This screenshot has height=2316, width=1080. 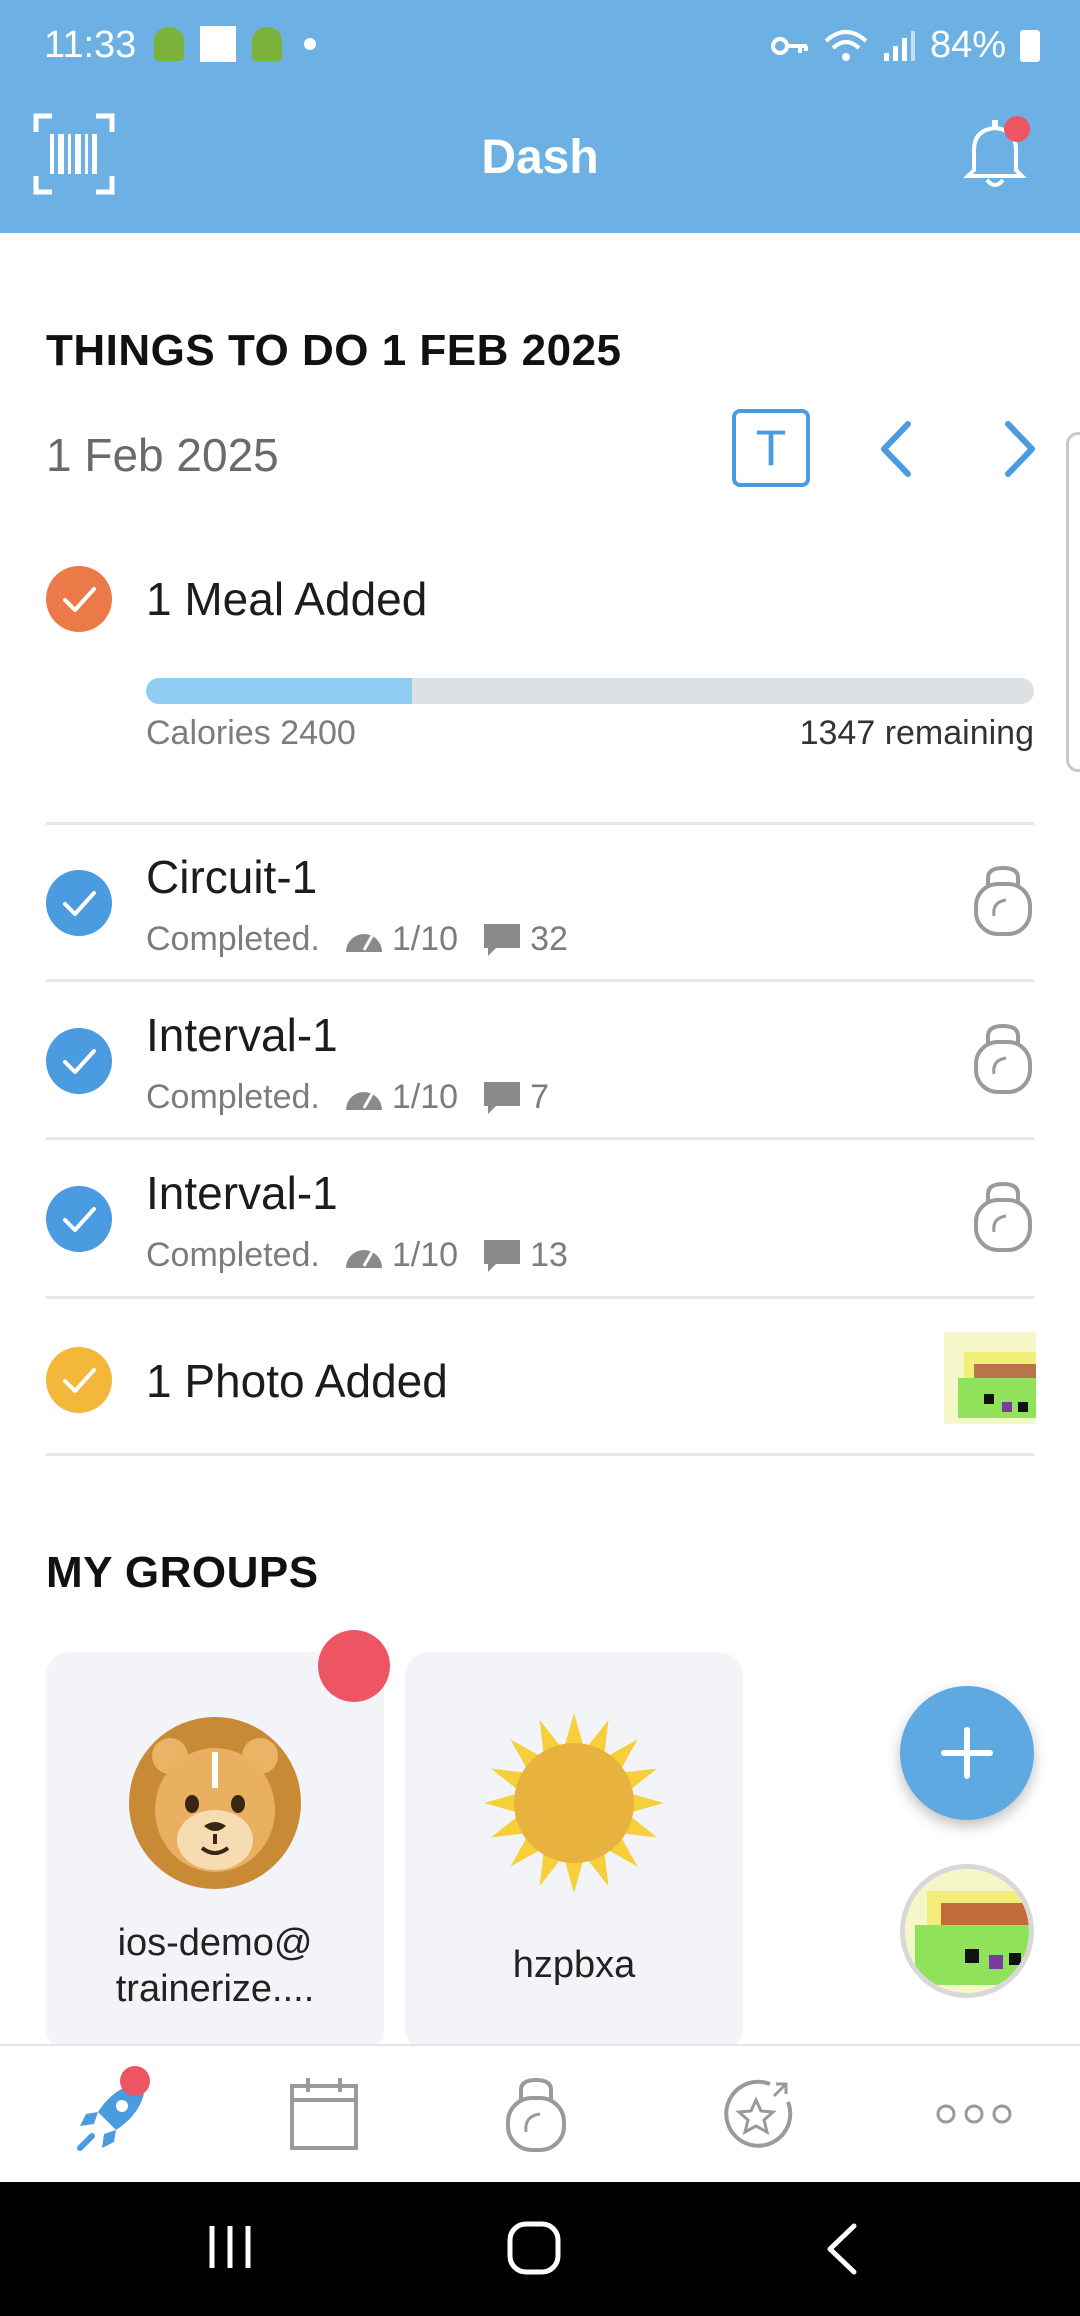 What do you see at coordinates (334, 350) in the screenshot?
I see `things-to-do-title: THINGS TO DO 1 FEB 2025` at bounding box center [334, 350].